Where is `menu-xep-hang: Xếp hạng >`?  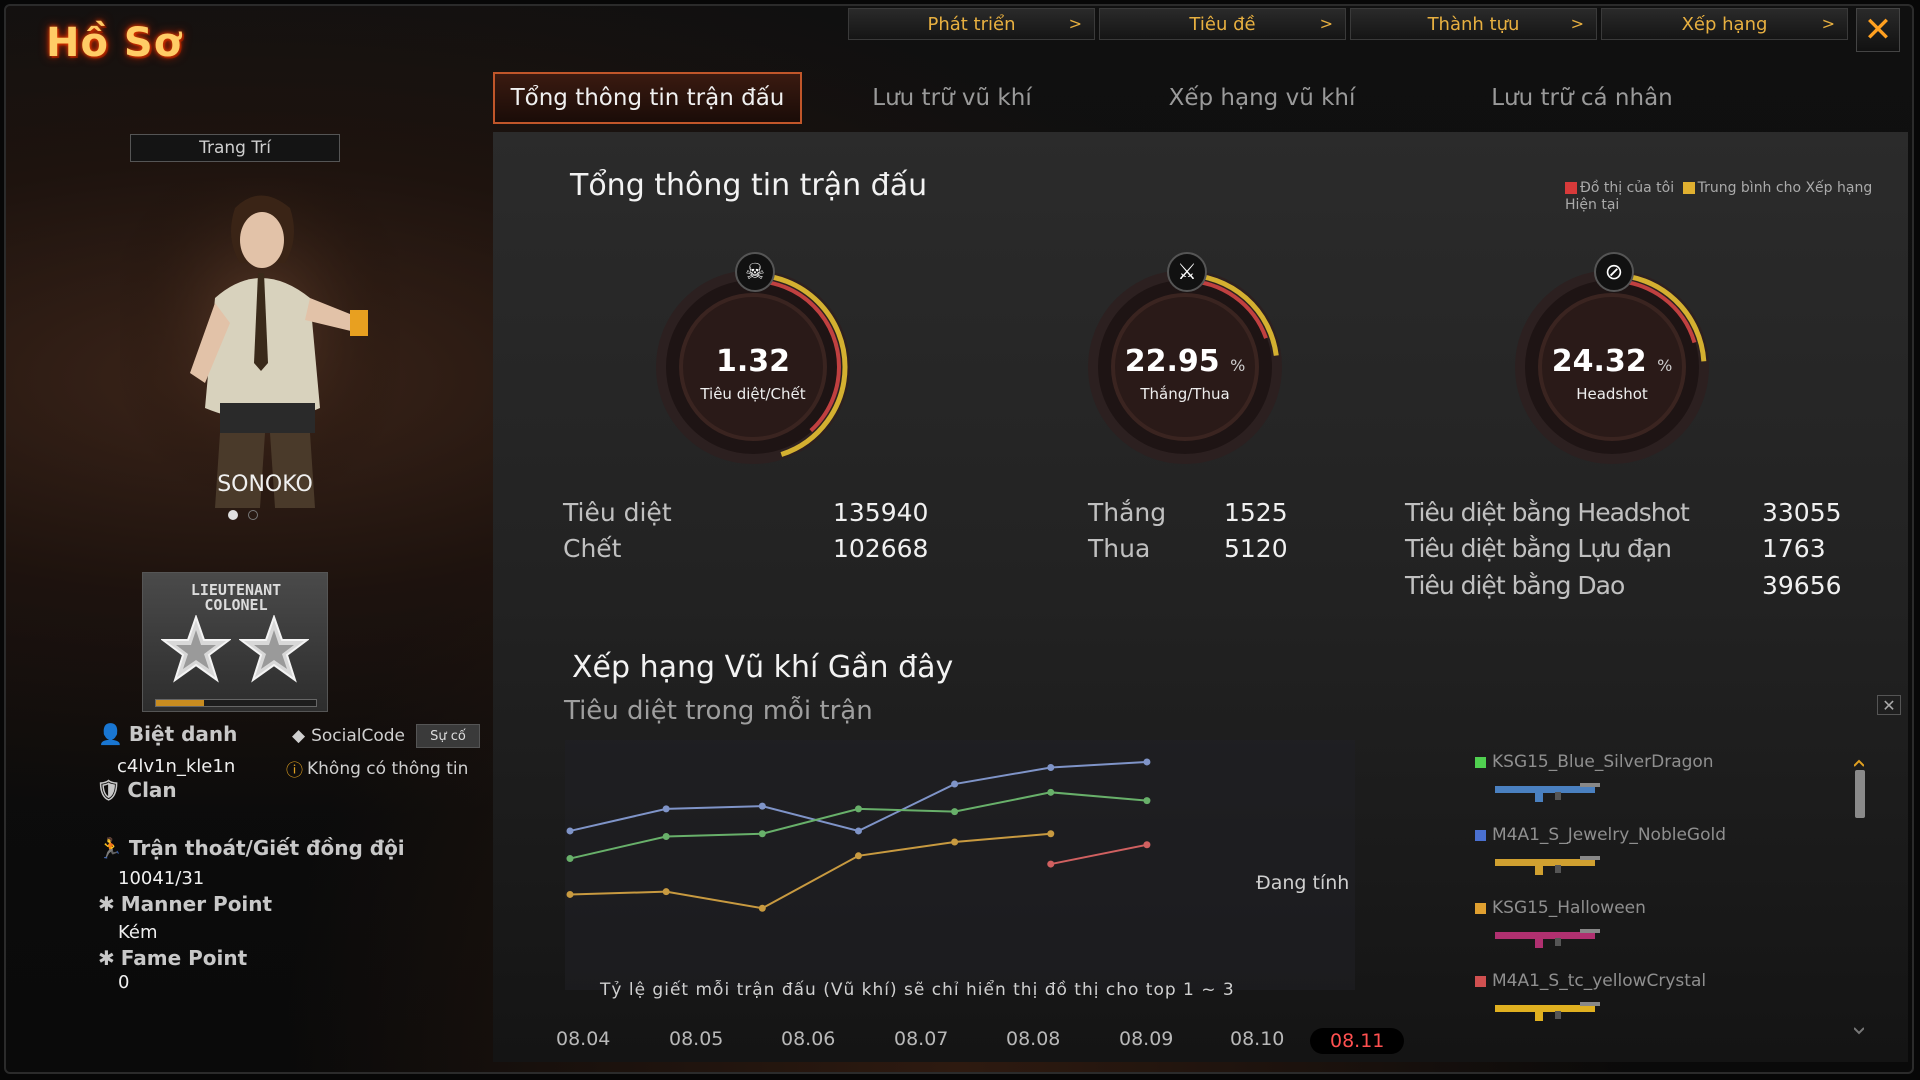 menu-xep-hang: Xếp hạng > is located at coordinates (1724, 24).